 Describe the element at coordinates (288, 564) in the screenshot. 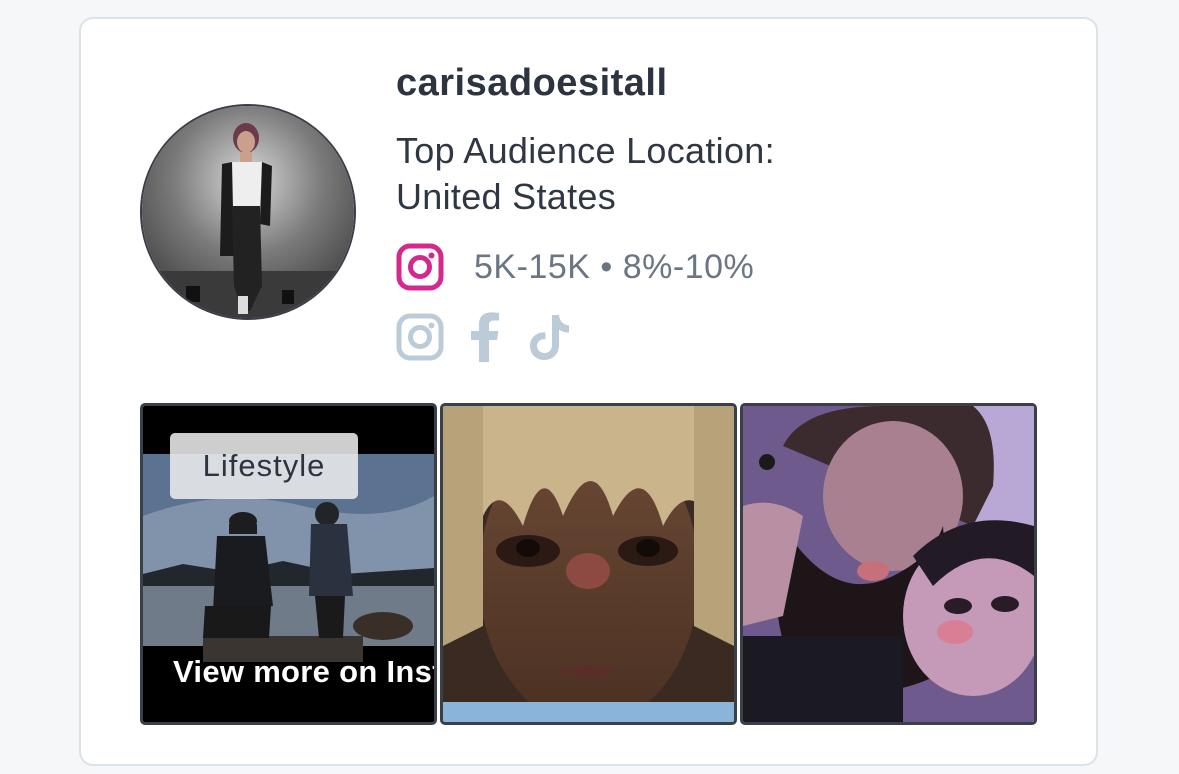

I see `post-thumbnail-1: Lifestyle View more on Instagram ↗` at that location.